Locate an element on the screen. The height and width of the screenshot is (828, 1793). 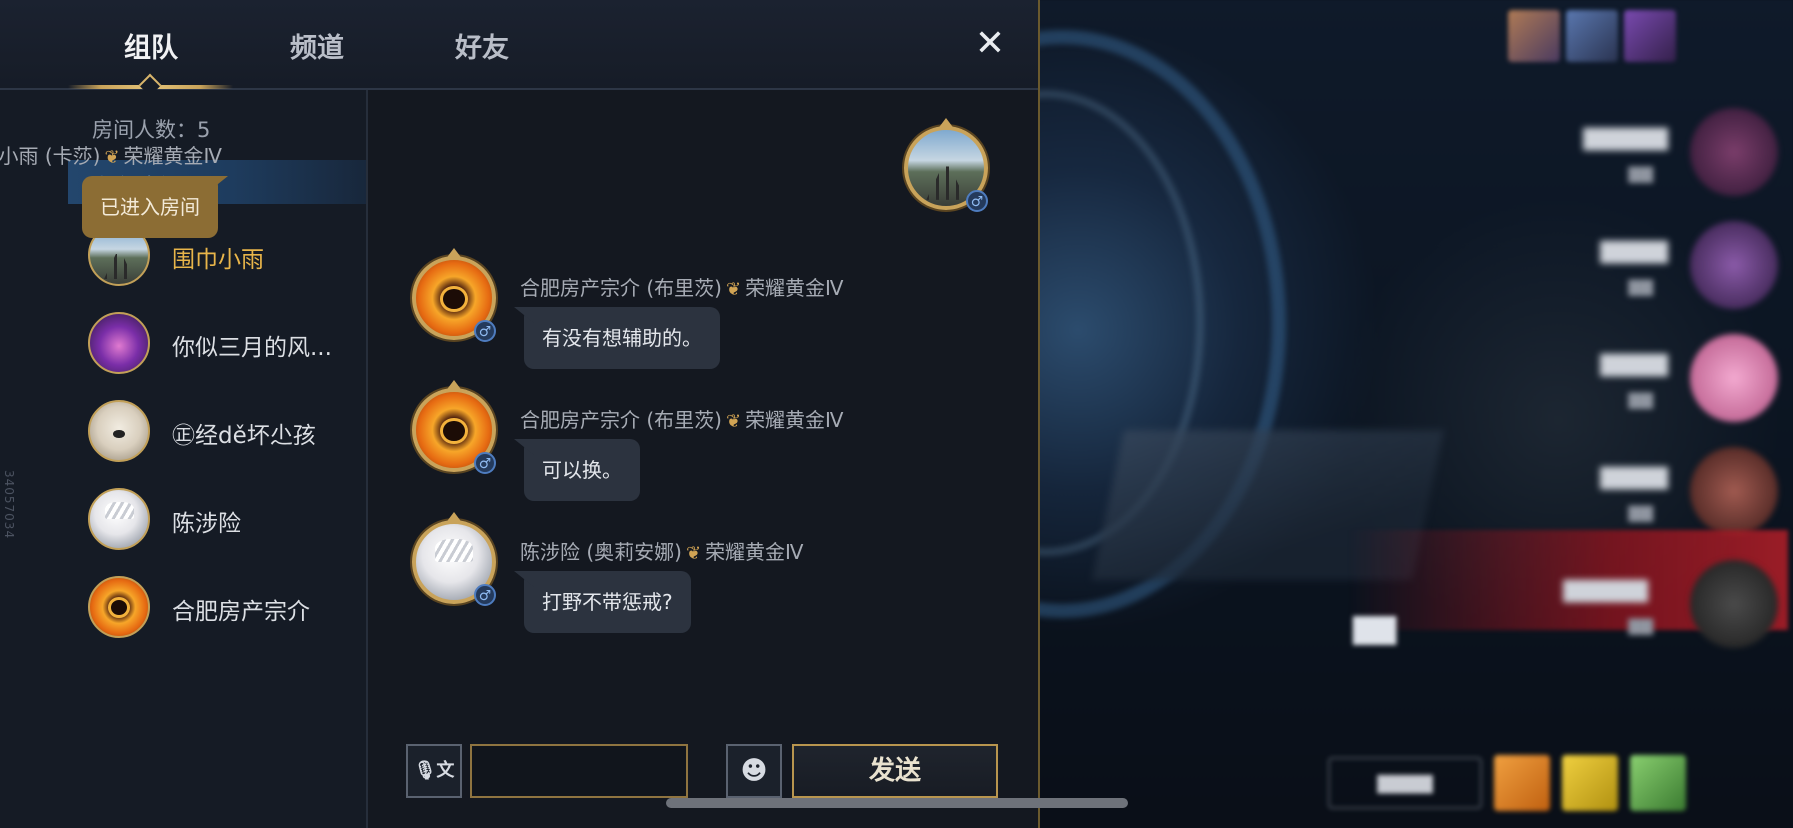
tab-team: 组队 is located at coordinates (151, 45).